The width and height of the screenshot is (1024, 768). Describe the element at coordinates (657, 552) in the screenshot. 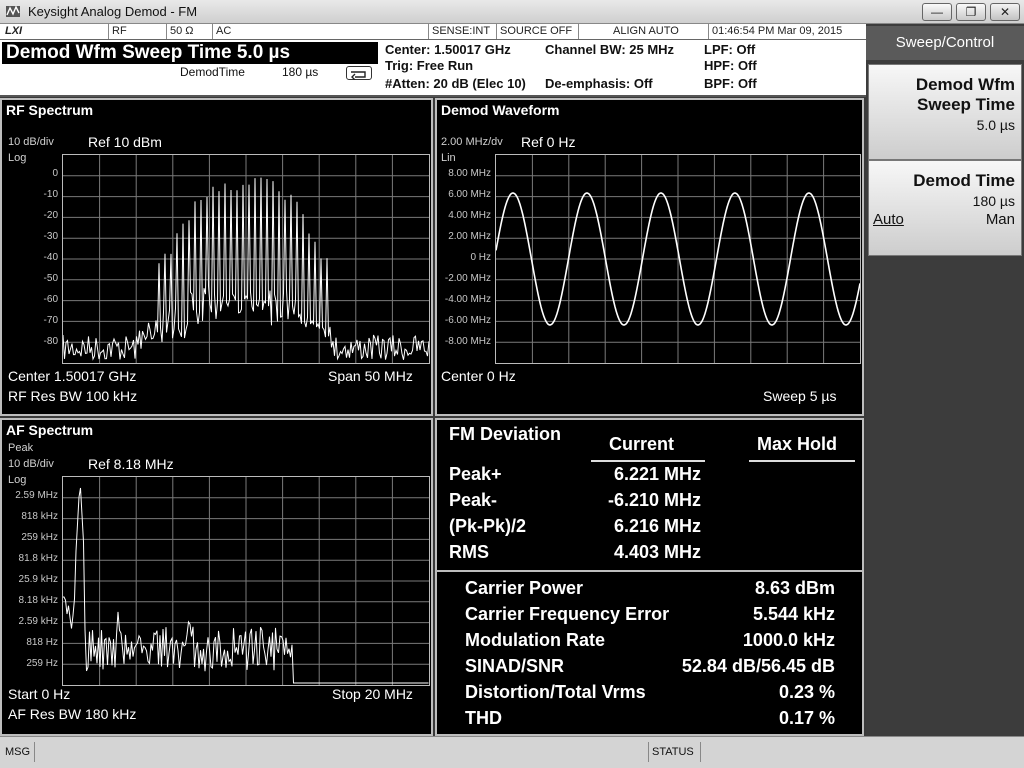

I see `fm-row-current: 4.403 MHz` at that location.